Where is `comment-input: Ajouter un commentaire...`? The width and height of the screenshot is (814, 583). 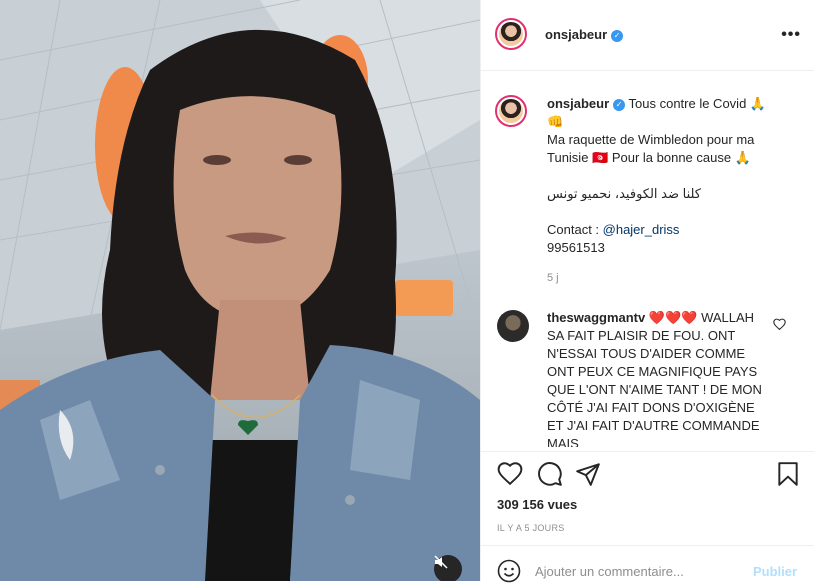 comment-input: Ajouter un commentaire... is located at coordinates (609, 571).